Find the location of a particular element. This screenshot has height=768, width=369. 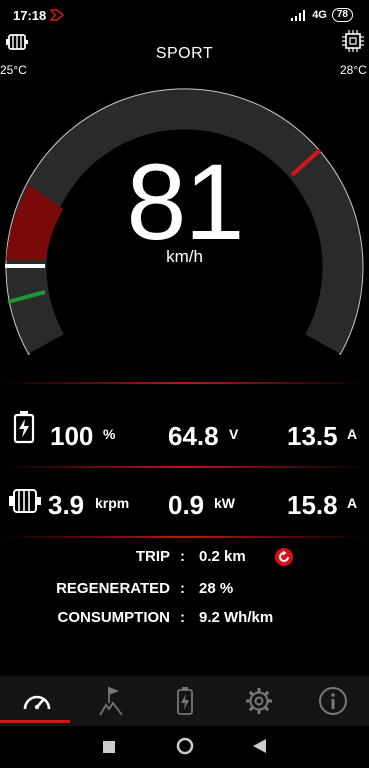

recents-button is located at coordinates (109, 749).